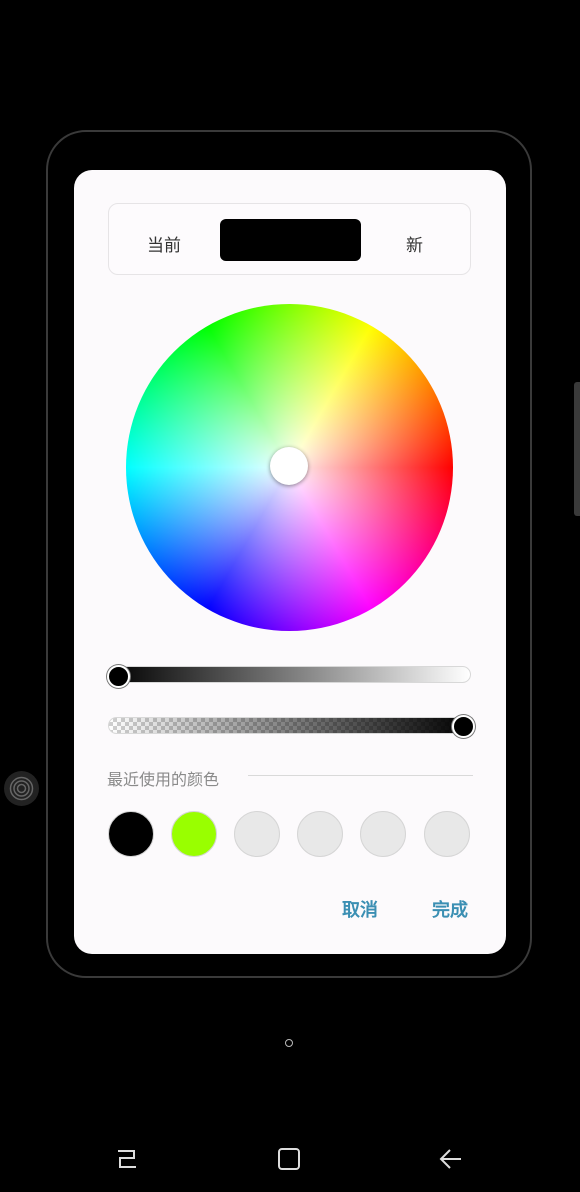 This screenshot has height=1192, width=580. What do you see at coordinates (289, 674) in the screenshot?
I see `brightness-slider` at bounding box center [289, 674].